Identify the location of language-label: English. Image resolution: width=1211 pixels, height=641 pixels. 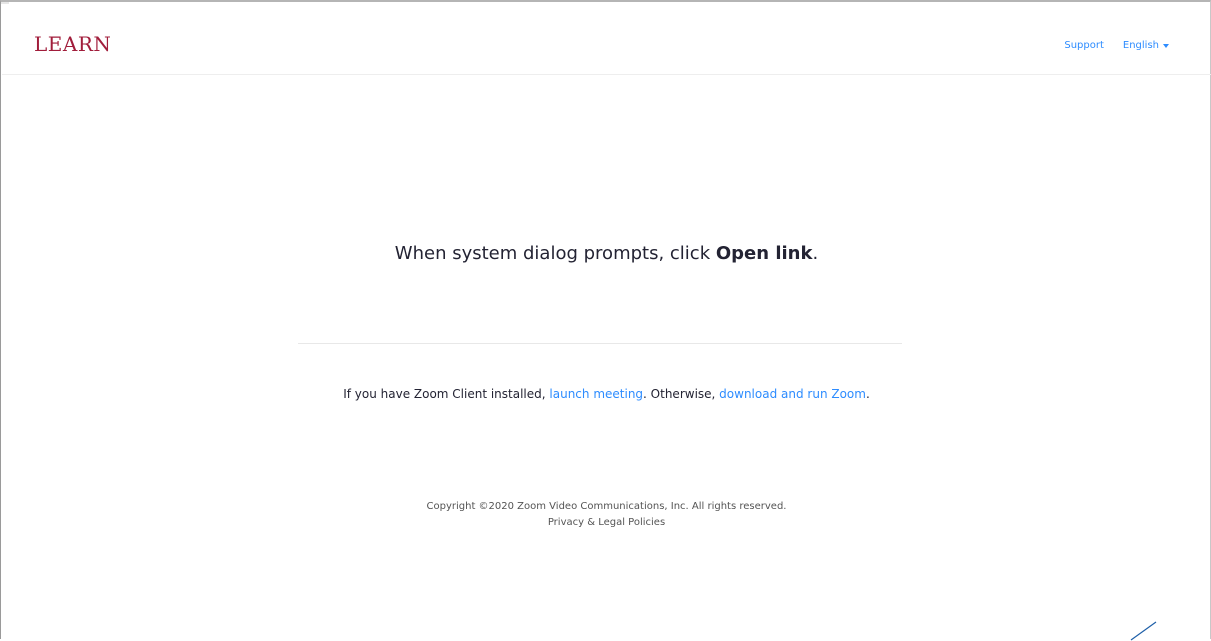
(1140, 45).